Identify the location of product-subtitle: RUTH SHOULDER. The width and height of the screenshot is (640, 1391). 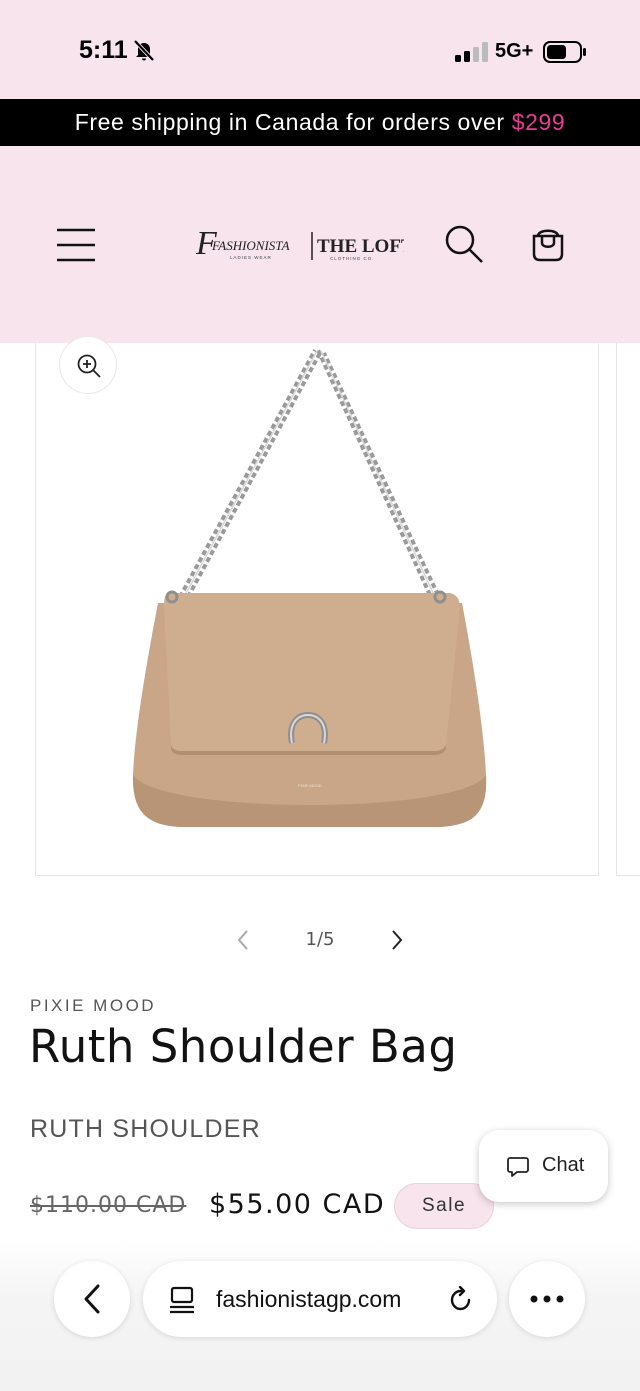
(145, 1129).